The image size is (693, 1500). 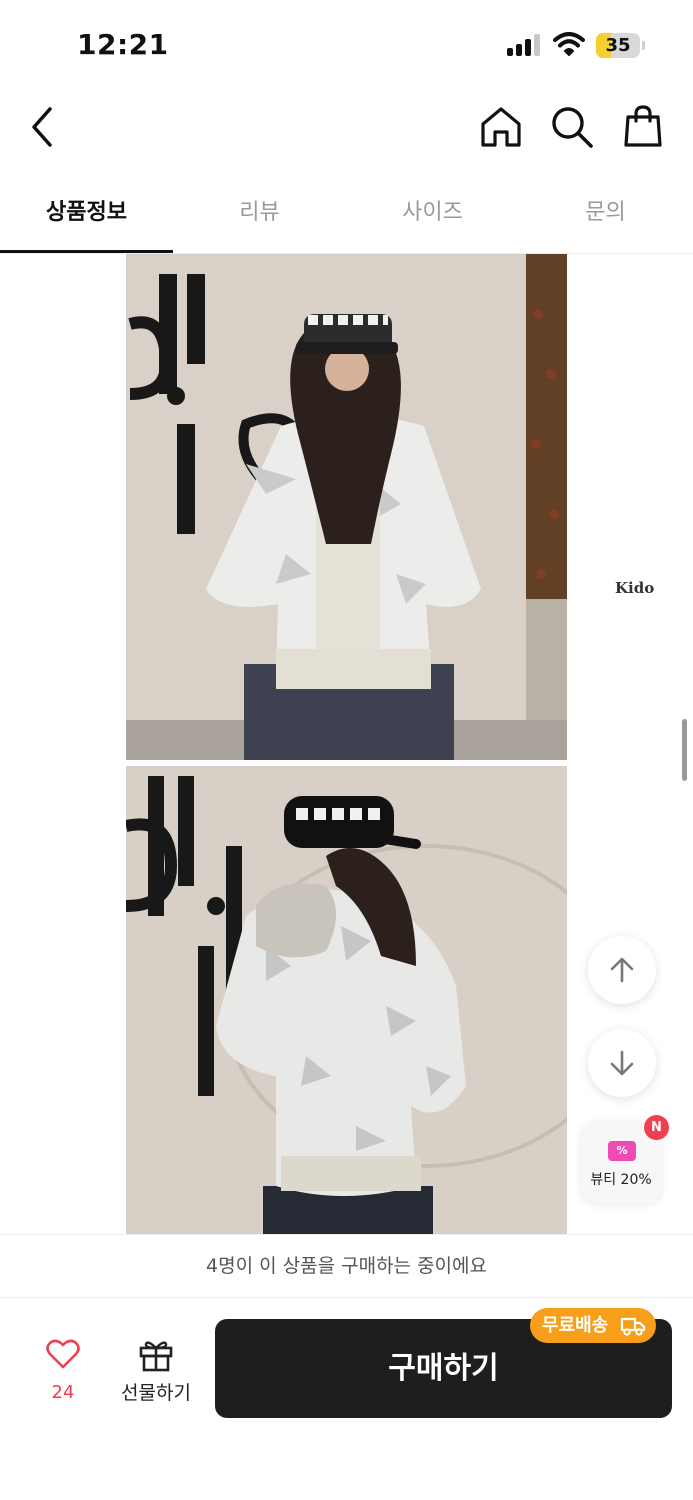 What do you see at coordinates (86, 251) in the screenshot?
I see `active-tab-indicator` at bounding box center [86, 251].